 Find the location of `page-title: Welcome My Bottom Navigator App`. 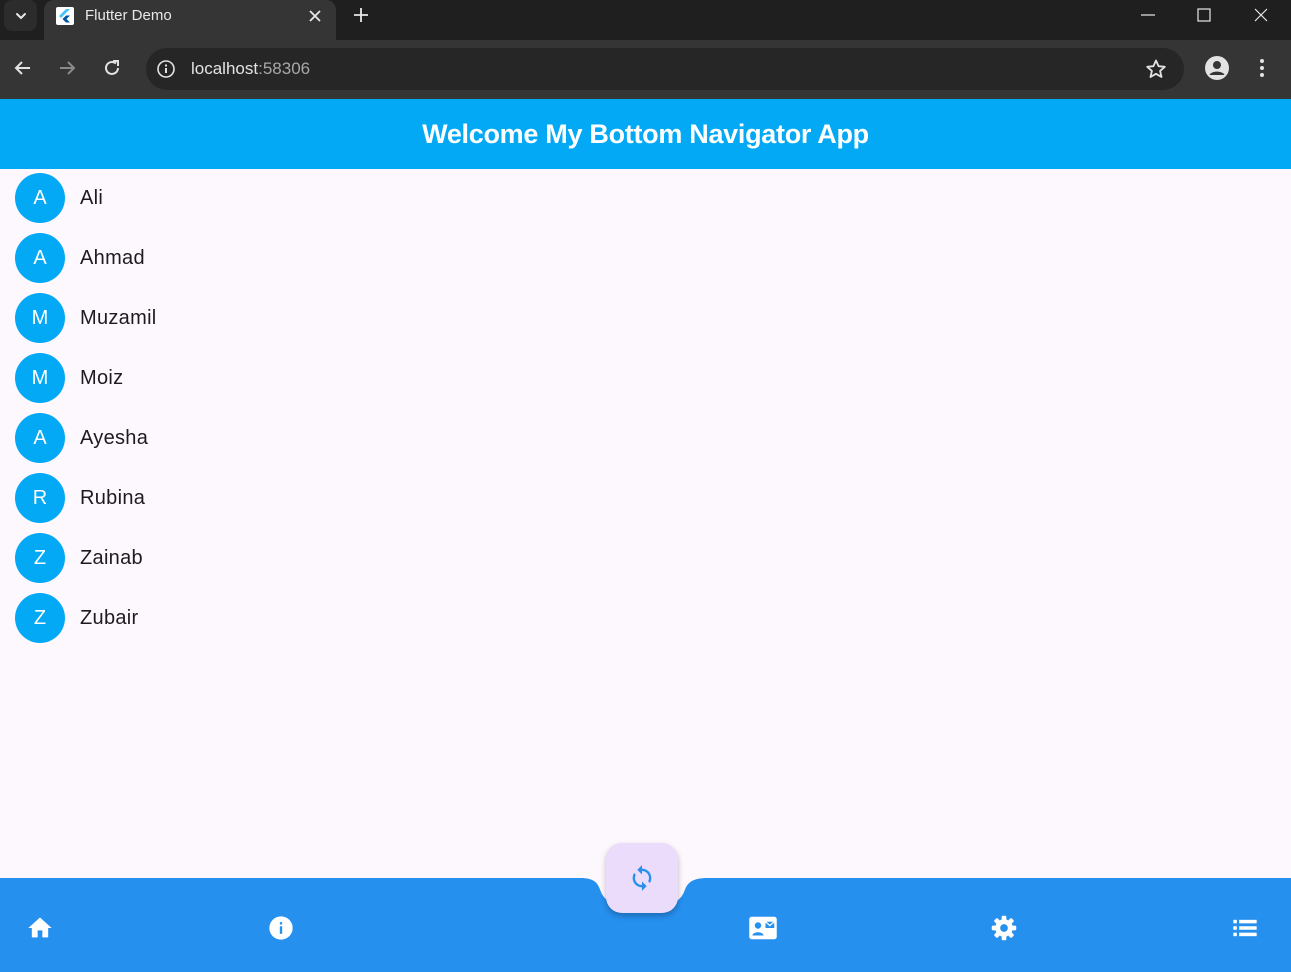

page-title: Welcome My Bottom Navigator App is located at coordinates (645, 133).